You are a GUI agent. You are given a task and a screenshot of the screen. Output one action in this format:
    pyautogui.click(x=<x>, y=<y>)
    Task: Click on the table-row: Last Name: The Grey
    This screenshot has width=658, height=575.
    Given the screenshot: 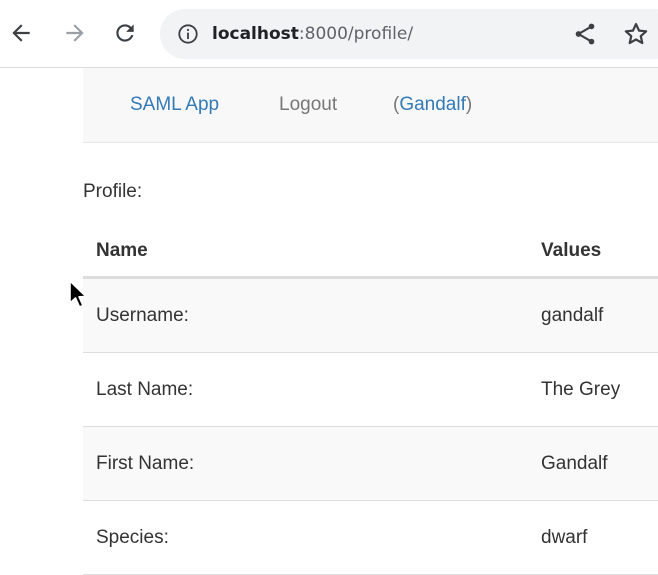 What is the action you would take?
    pyautogui.click(x=370, y=390)
    